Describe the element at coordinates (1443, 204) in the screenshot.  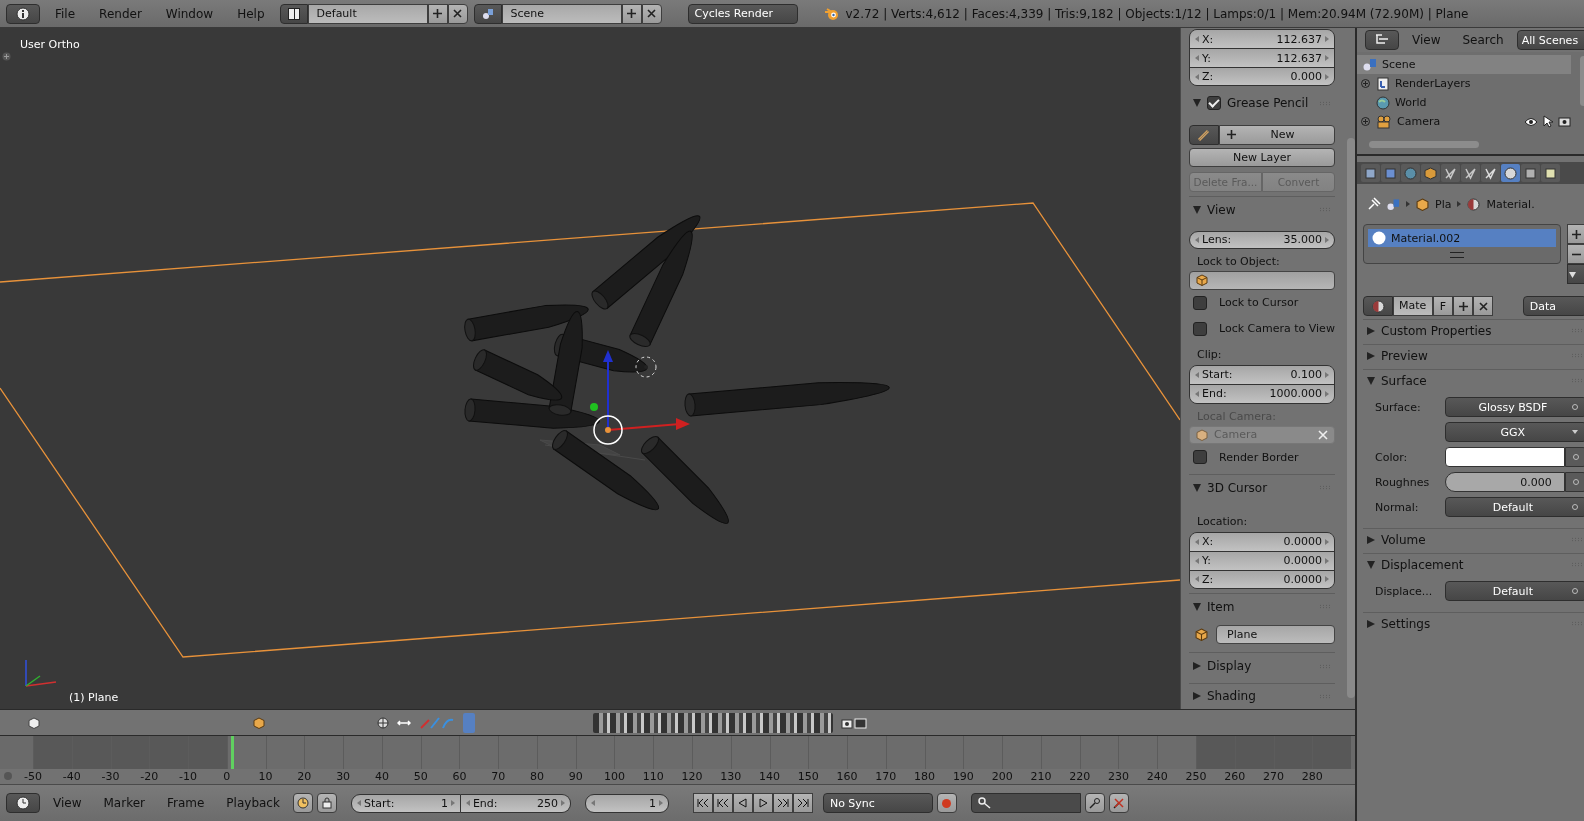
I see `breadcrumb-item: Pla` at that location.